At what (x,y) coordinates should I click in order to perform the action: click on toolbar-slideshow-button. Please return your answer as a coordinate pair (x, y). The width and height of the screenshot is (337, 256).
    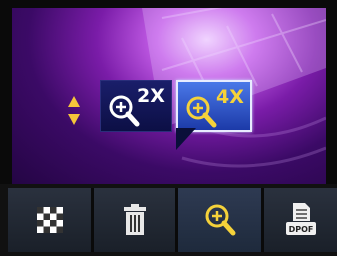
    Looking at the image, I should click on (51, 220).